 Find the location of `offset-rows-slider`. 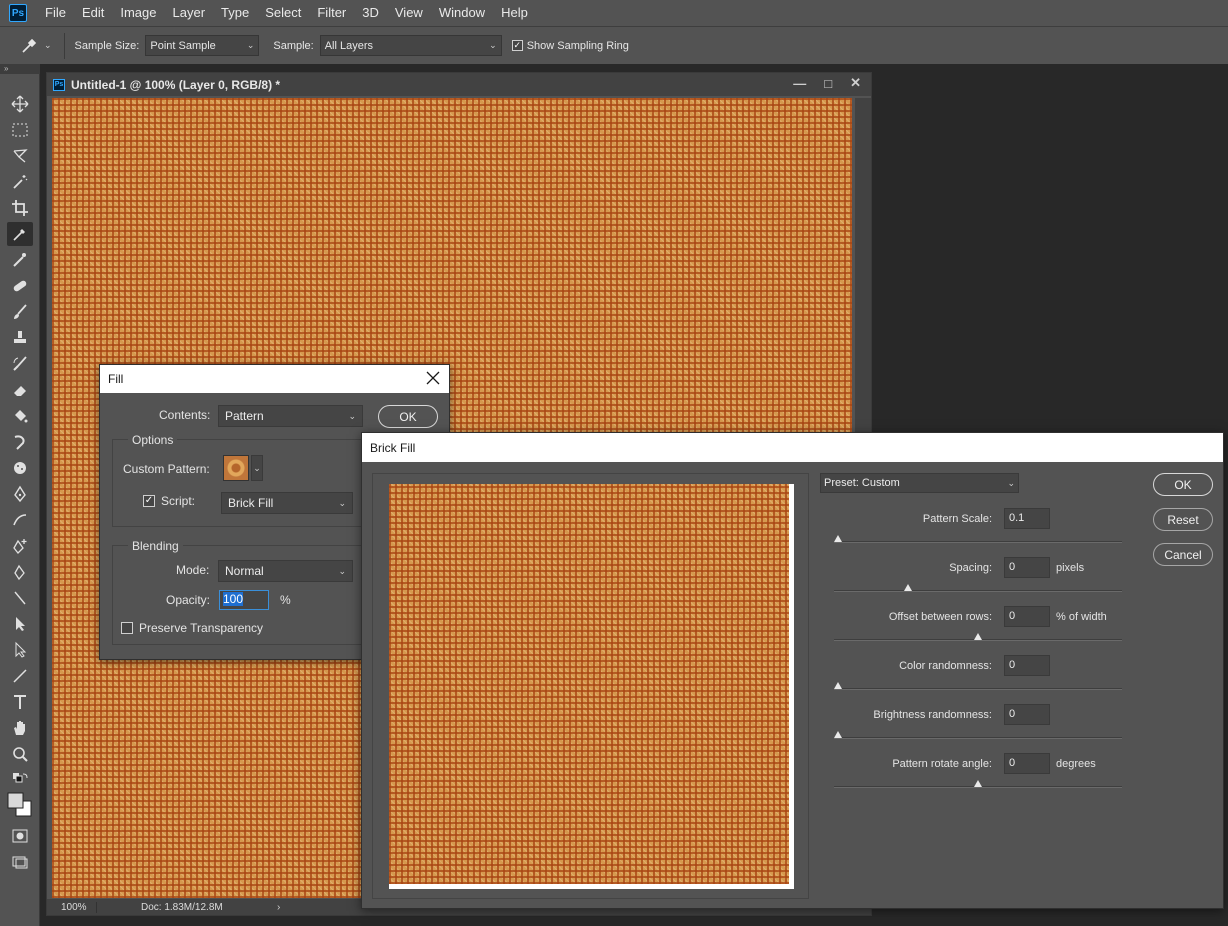

offset-rows-slider is located at coordinates (978, 637).